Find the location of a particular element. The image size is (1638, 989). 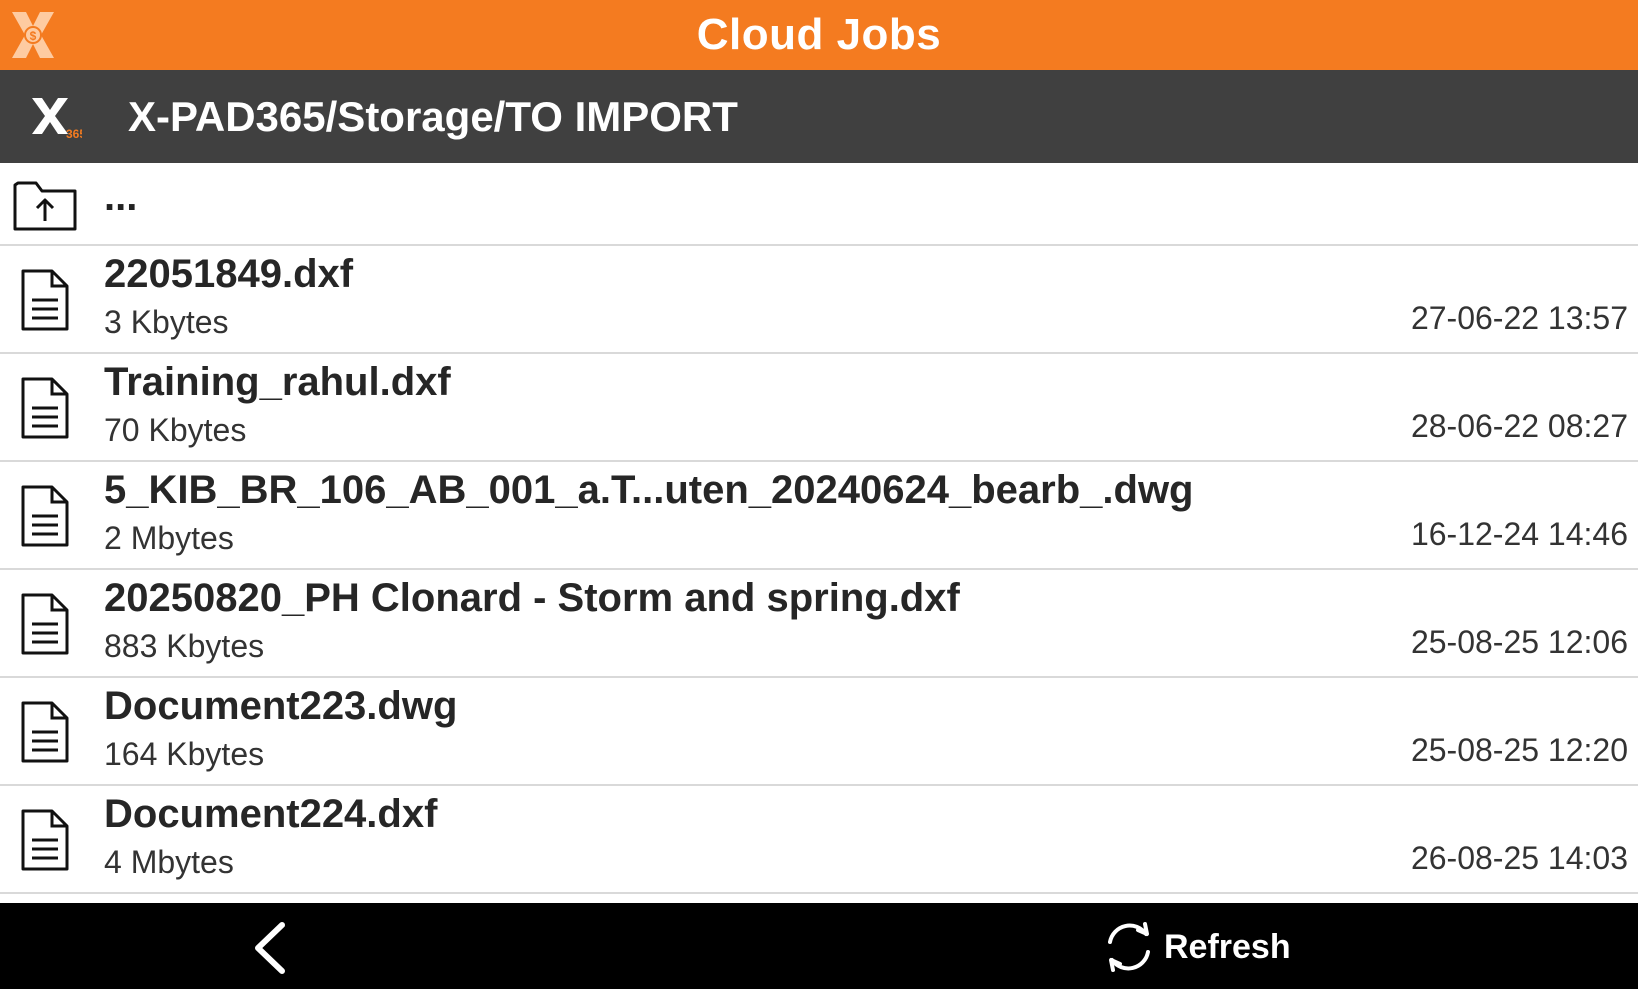

current-path: X-PAD365/Storage/TO IMPORT is located at coordinates (433, 116).